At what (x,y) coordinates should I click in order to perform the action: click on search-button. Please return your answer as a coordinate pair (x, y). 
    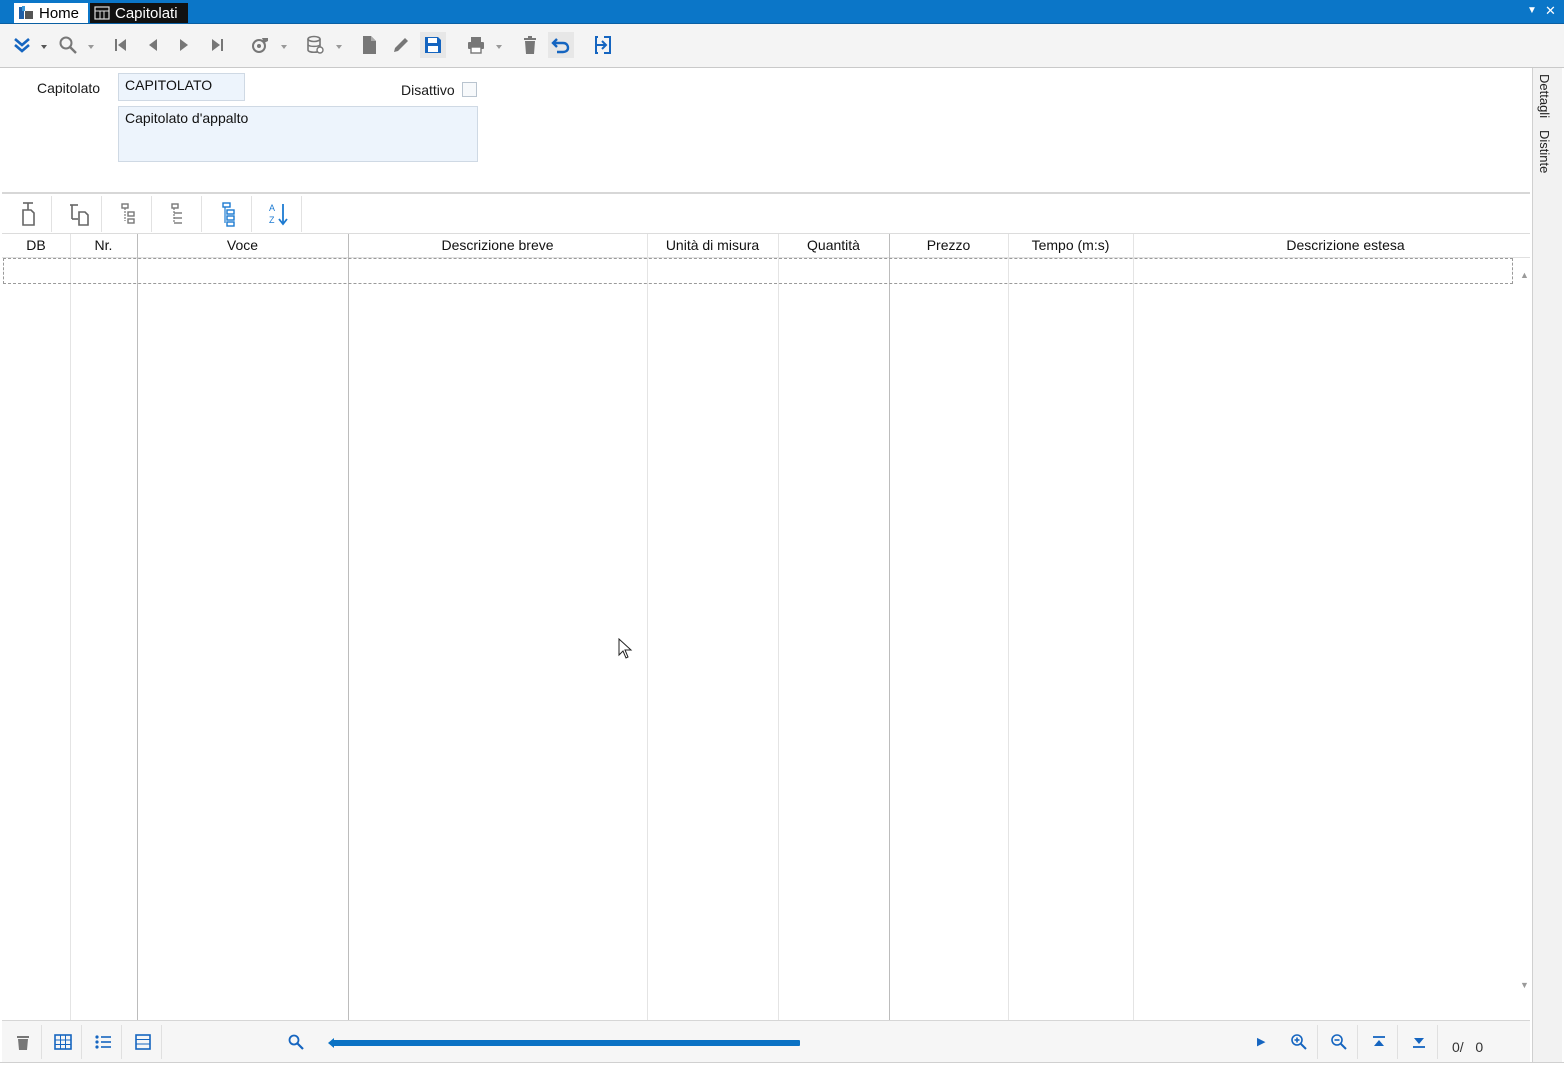
    Looking at the image, I should click on (68, 45).